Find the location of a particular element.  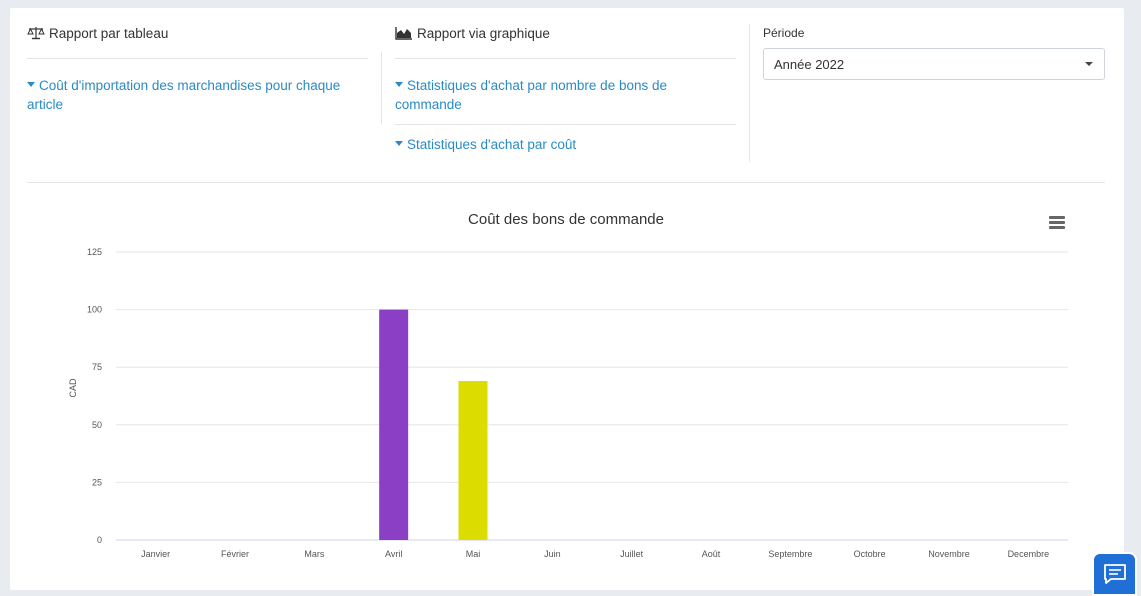

x-tick-label: Août is located at coordinates (711, 554).